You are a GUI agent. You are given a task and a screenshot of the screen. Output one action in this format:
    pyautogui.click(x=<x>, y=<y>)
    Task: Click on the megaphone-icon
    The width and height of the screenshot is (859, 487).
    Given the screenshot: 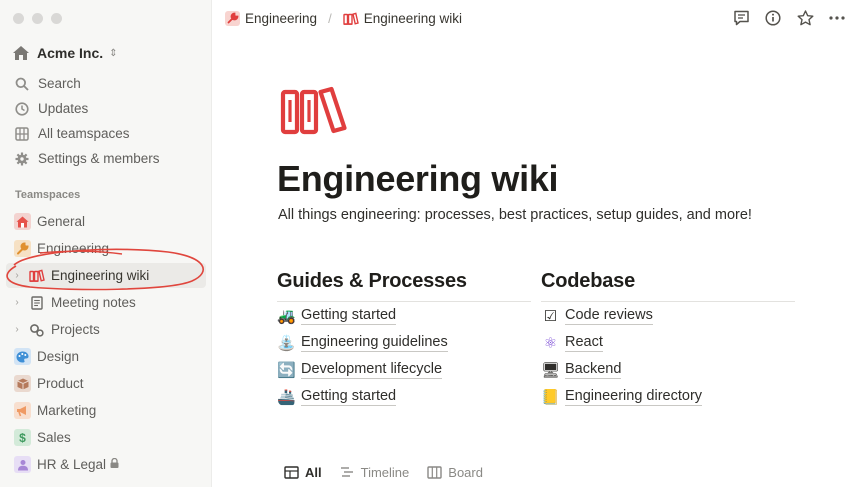 What is the action you would take?
    pyautogui.click(x=22, y=410)
    